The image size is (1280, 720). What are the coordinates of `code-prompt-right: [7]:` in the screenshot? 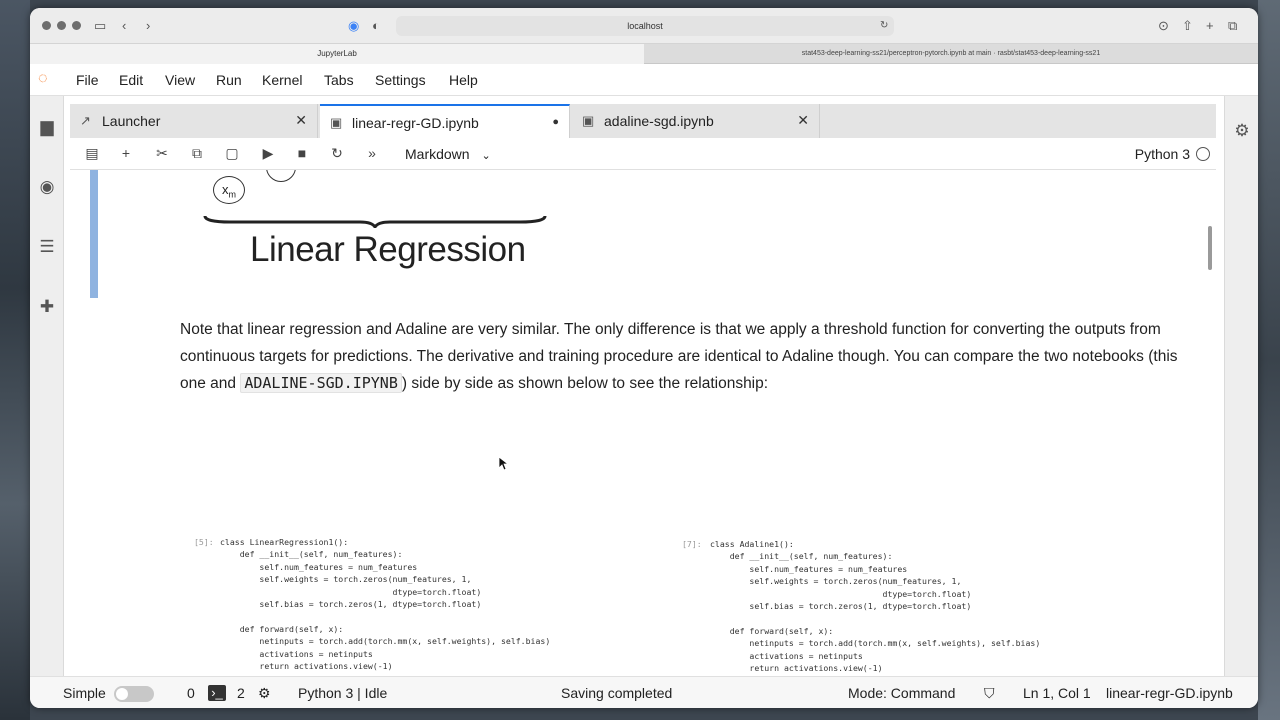 It's located at (692, 544).